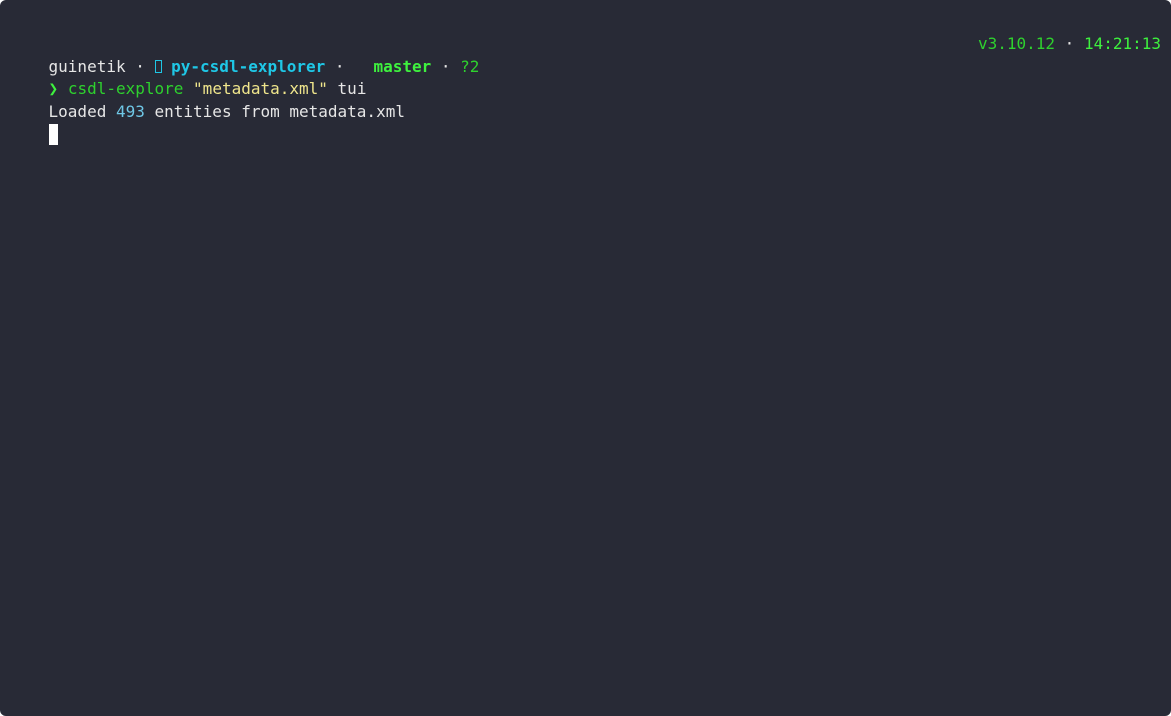 This screenshot has width=1171, height=716. What do you see at coordinates (1016, 43) in the screenshot?
I see `python-version: v3.10.12` at bounding box center [1016, 43].